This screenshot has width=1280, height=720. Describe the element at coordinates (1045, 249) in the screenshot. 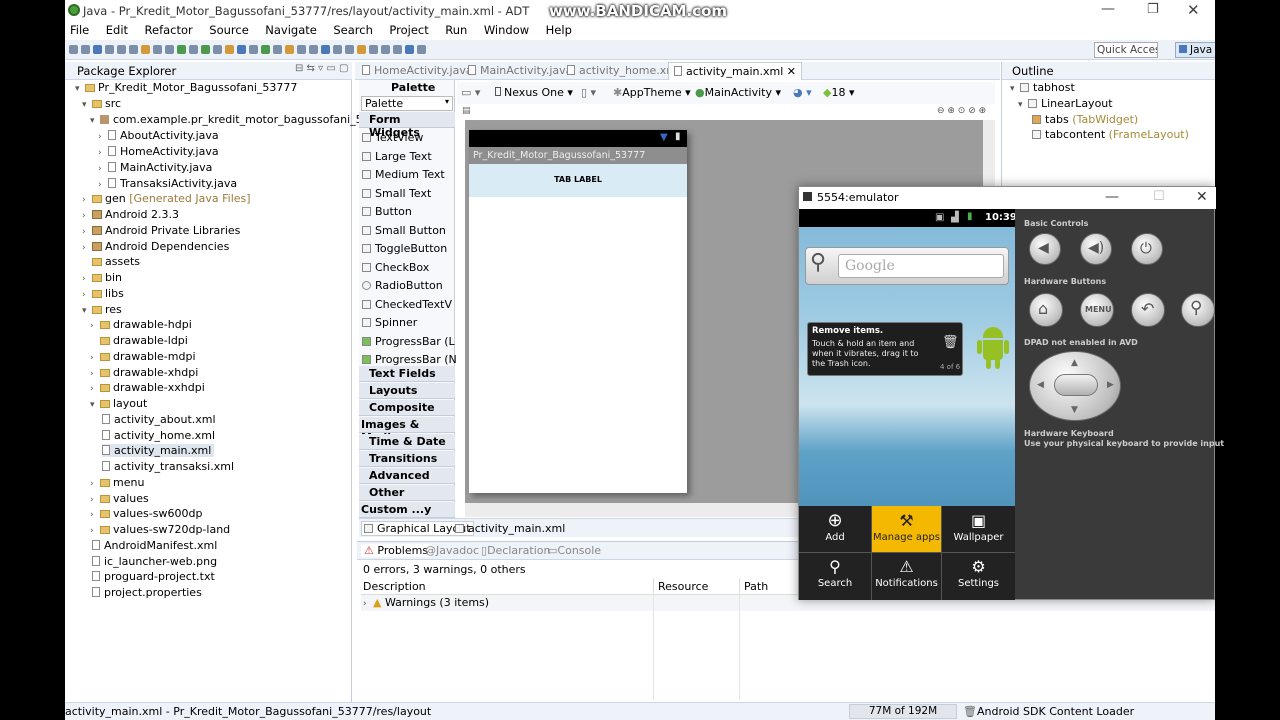

I see `volume-down-button: ◀` at that location.